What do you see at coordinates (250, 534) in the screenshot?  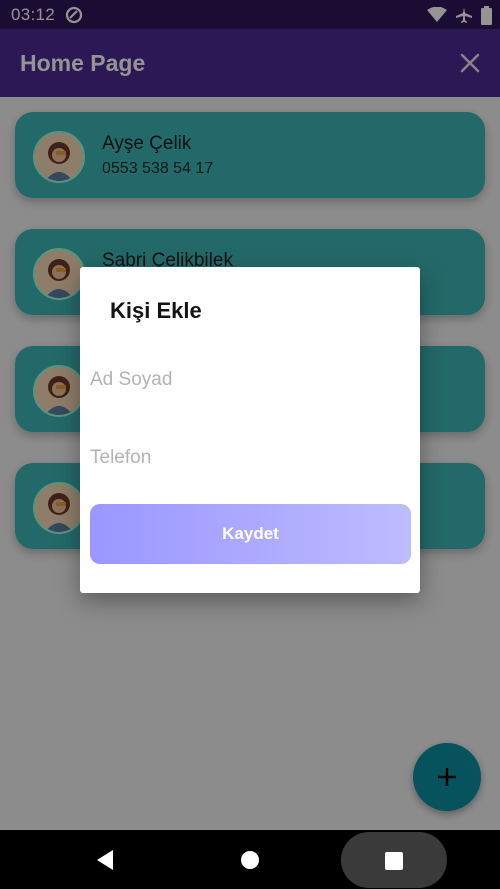 I see `save-button: Kaydet` at bounding box center [250, 534].